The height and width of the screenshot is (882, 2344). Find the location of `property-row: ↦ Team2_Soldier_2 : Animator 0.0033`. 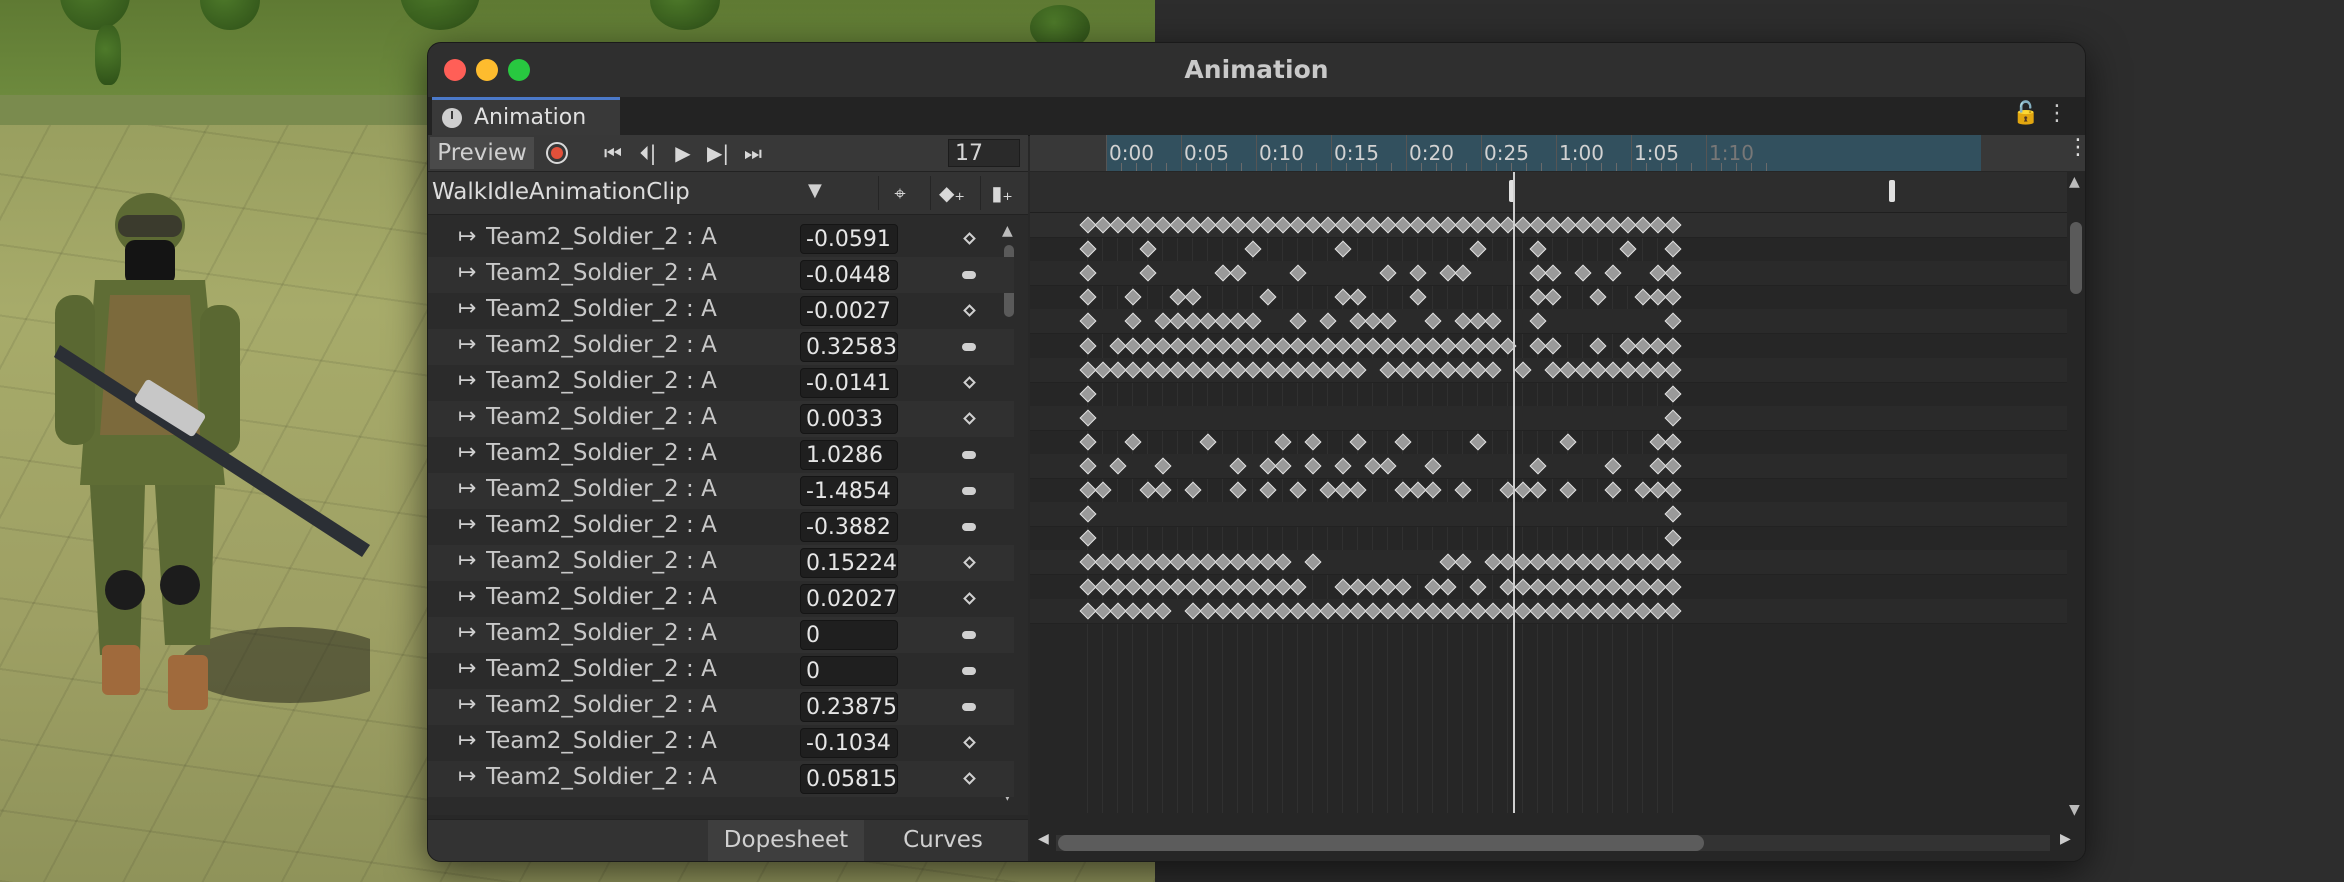

property-row: ↦ Team2_Soldier_2 : Animator 0.0033 is located at coordinates (721, 419).